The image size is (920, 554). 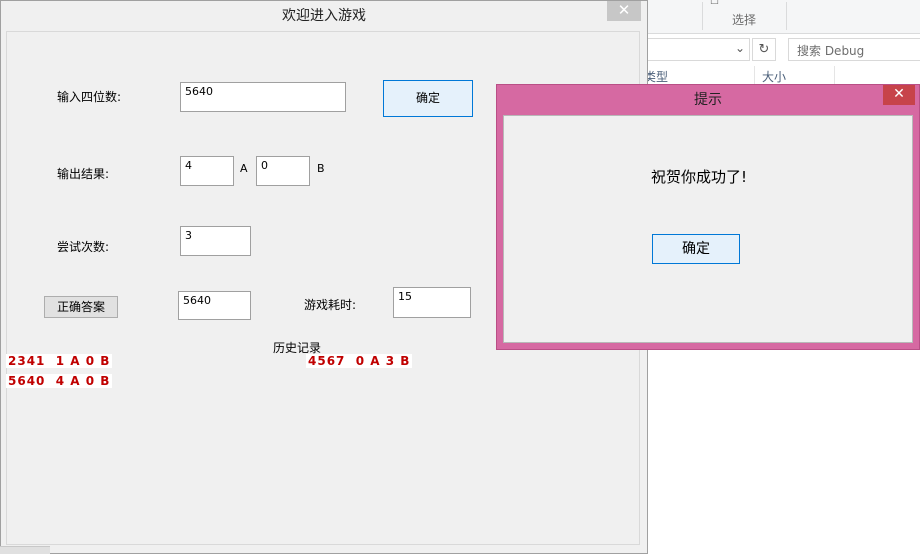 What do you see at coordinates (214, 305) in the screenshot?
I see `answer-field: 5640` at bounding box center [214, 305].